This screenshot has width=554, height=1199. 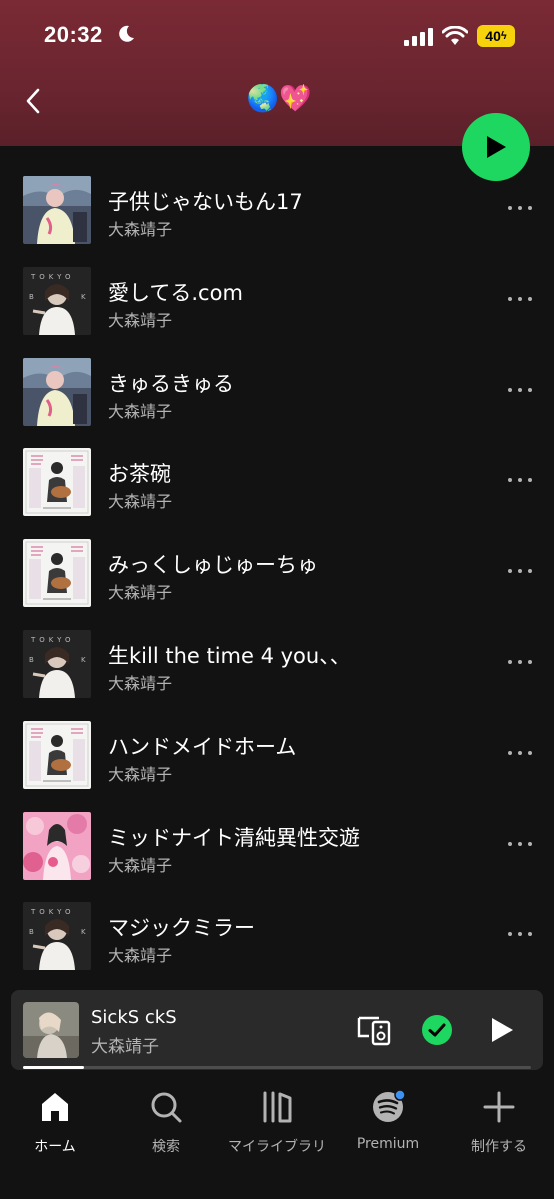 I want to click on battery-level: 40, so click(x=493, y=36).